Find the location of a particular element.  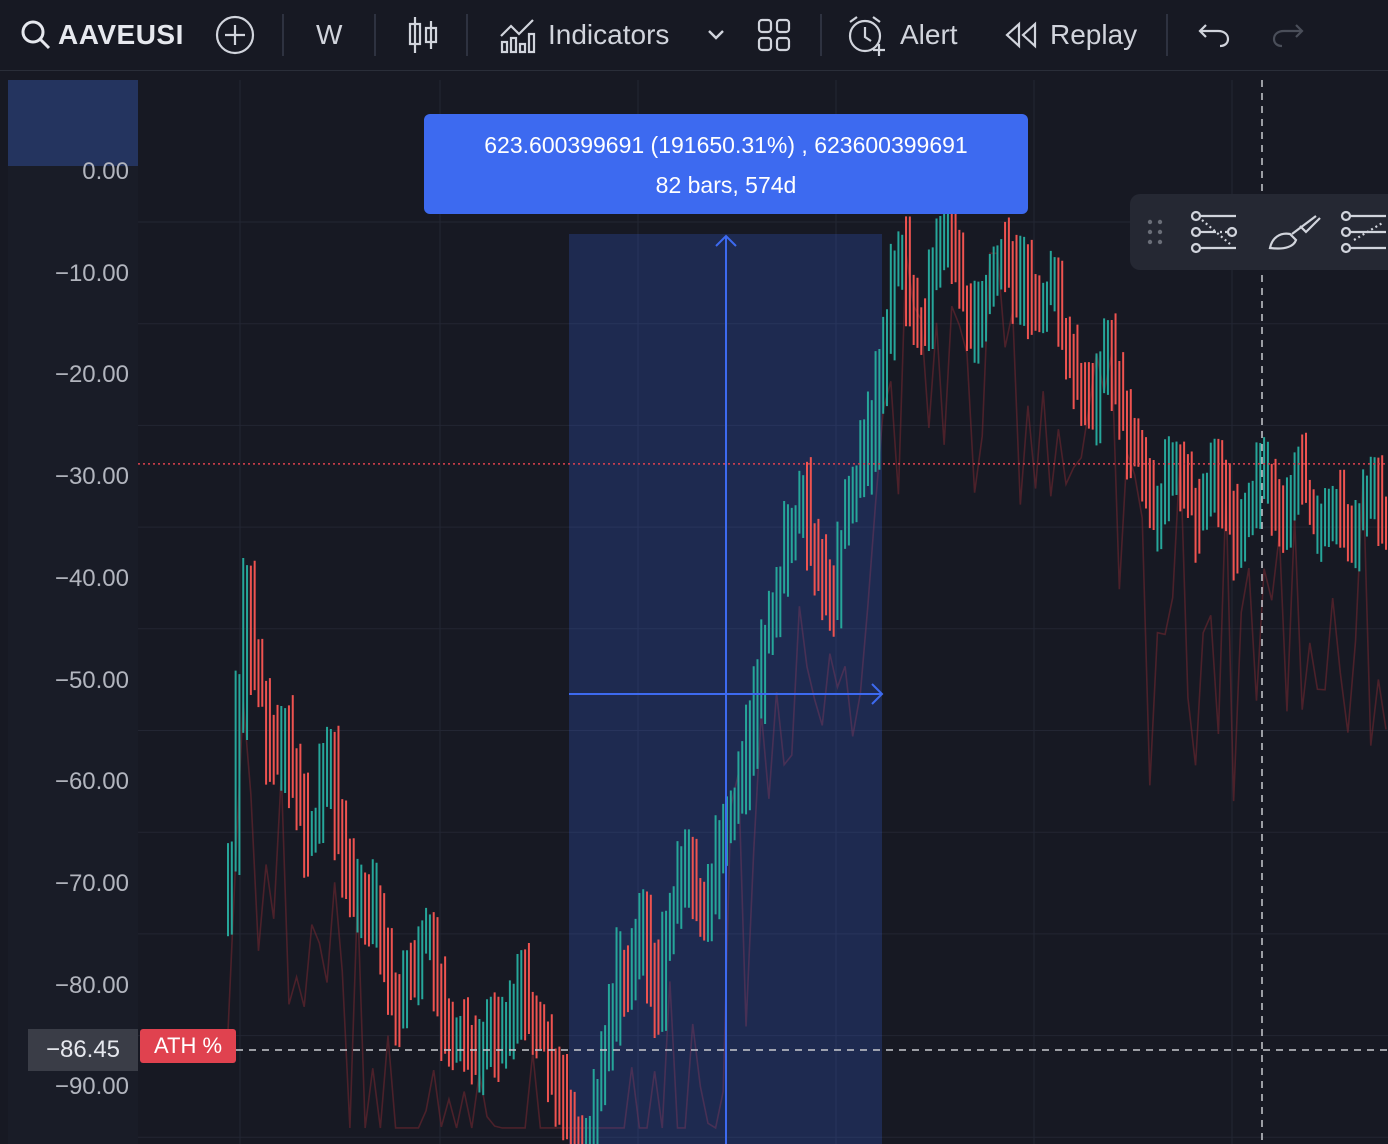

chevron-down-icon is located at coordinates (716, 35).